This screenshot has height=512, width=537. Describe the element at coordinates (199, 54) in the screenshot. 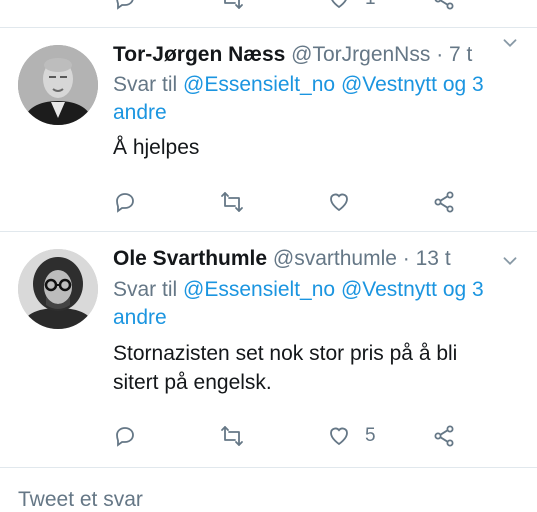

I see `display-name: Tor-Jørgen Næss` at that location.